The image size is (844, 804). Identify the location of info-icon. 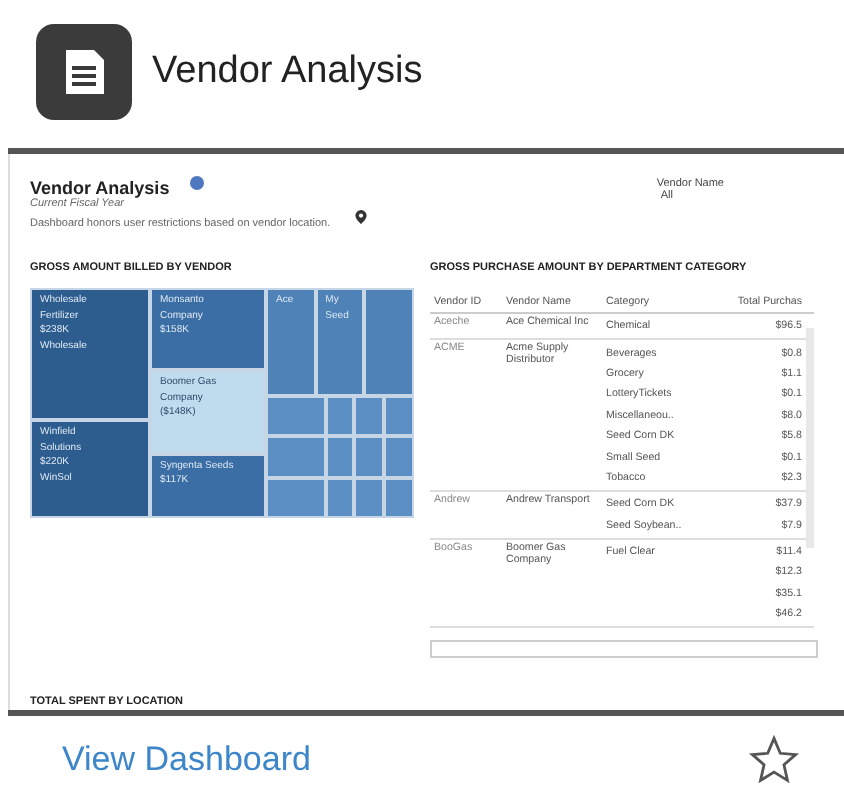
(196, 182).